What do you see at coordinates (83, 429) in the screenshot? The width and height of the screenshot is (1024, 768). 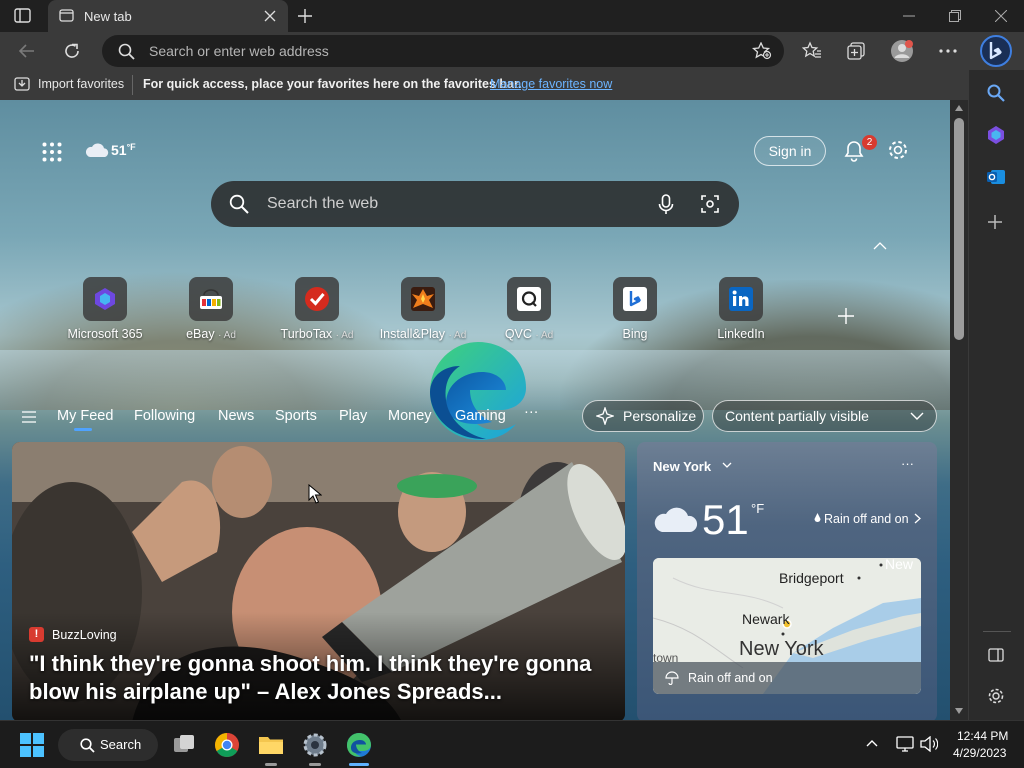 I see `active-tab-indicator` at bounding box center [83, 429].